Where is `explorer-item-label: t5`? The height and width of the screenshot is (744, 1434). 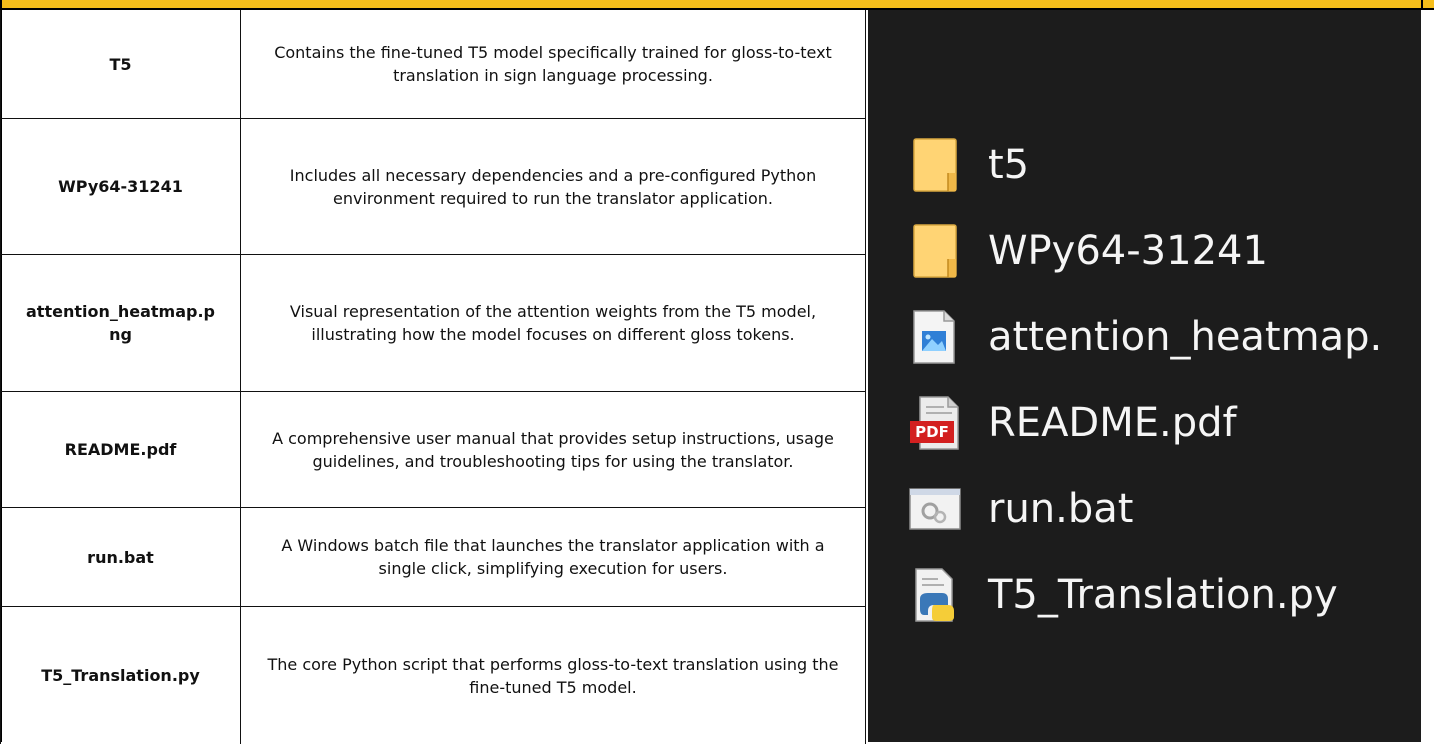
explorer-item-label: t5 is located at coordinates (1008, 165).